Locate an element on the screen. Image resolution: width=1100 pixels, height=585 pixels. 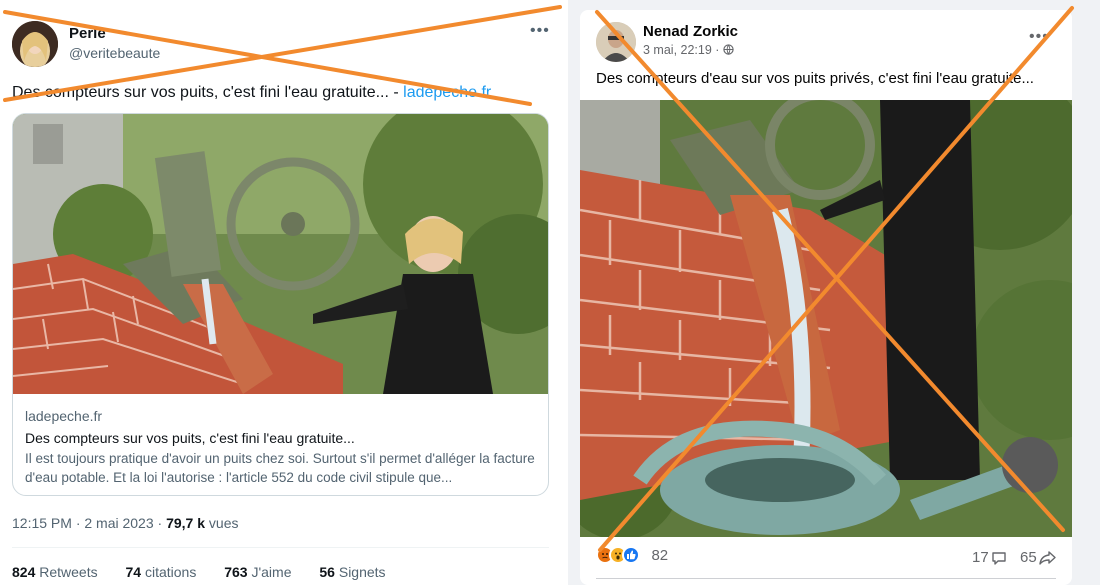
facebook-more-button: ••• is located at coordinates (1039, 37).